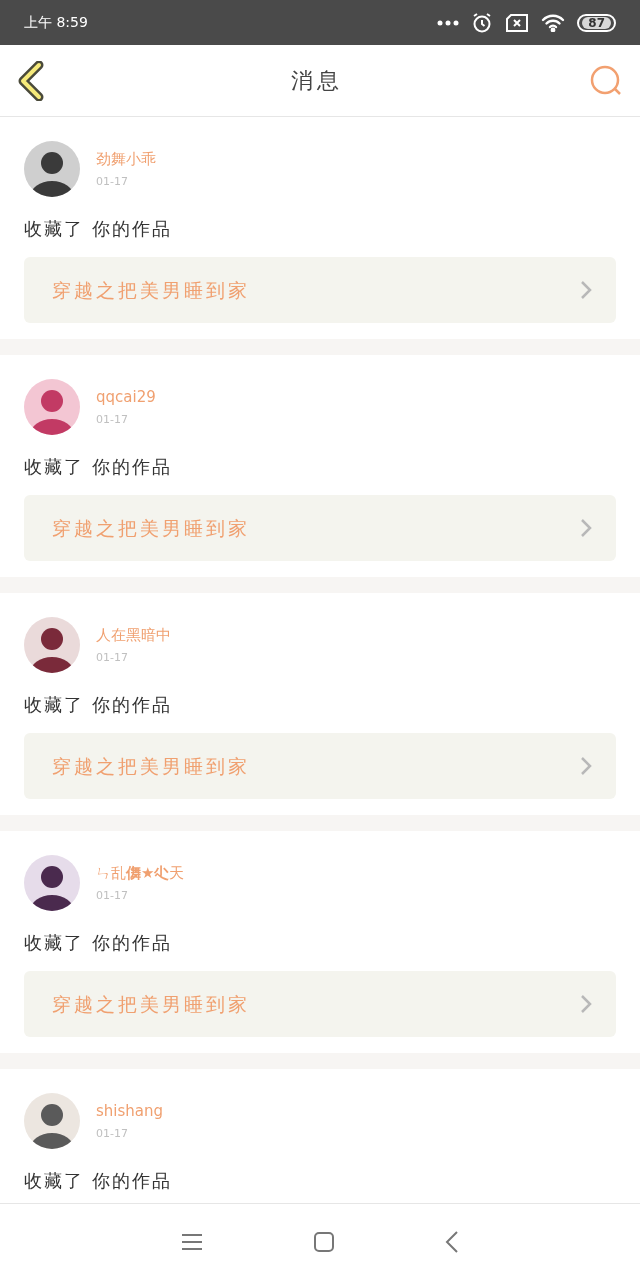 Image resolution: width=640 pixels, height=1280 pixels. I want to click on user-name: ㄣ乱儛★尐天, so click(140, 872).